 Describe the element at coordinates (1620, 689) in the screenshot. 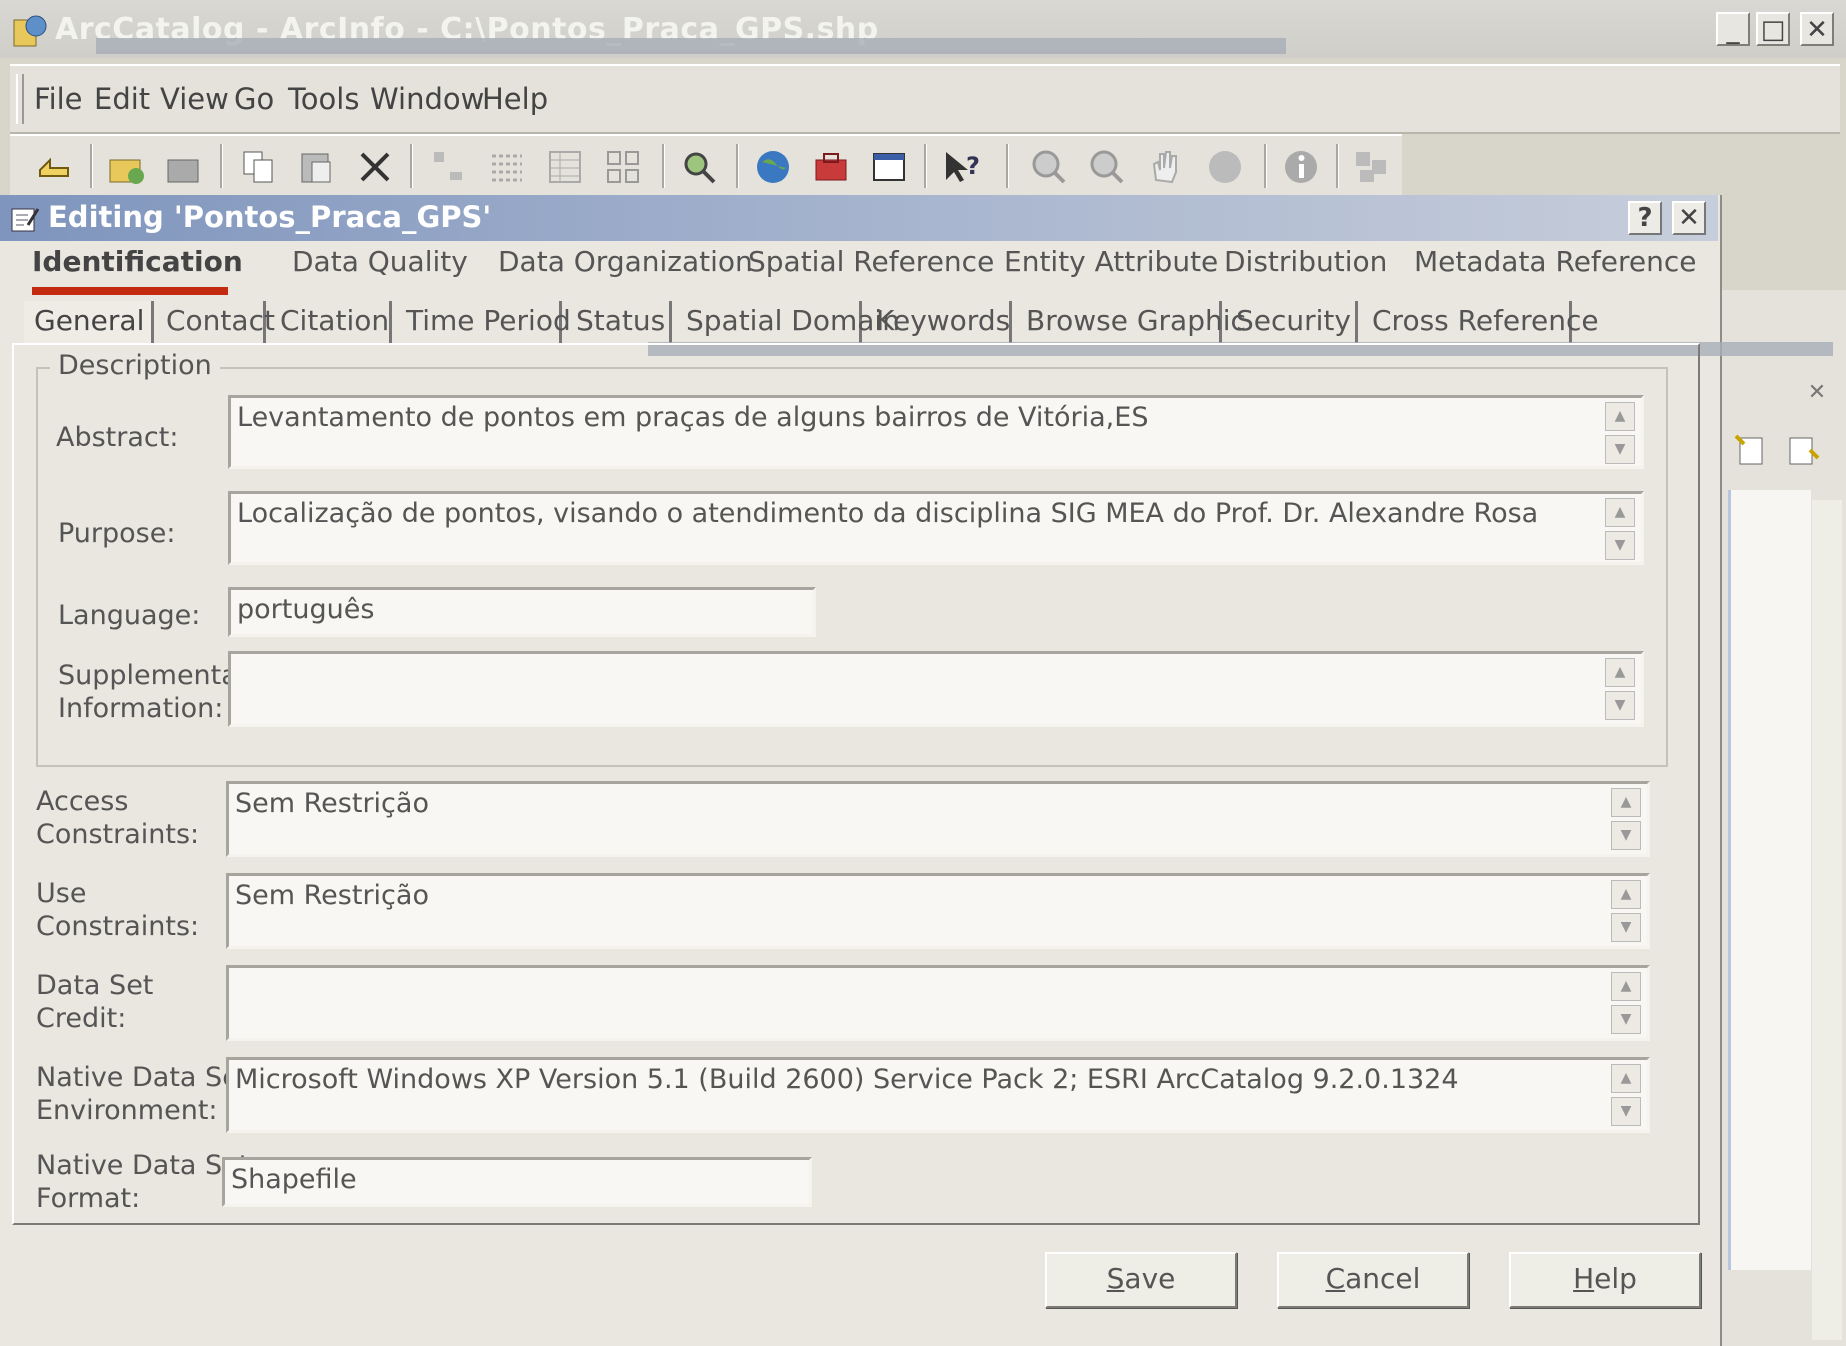

I see `supplemental-scroll: ▲ ▼` at that location.